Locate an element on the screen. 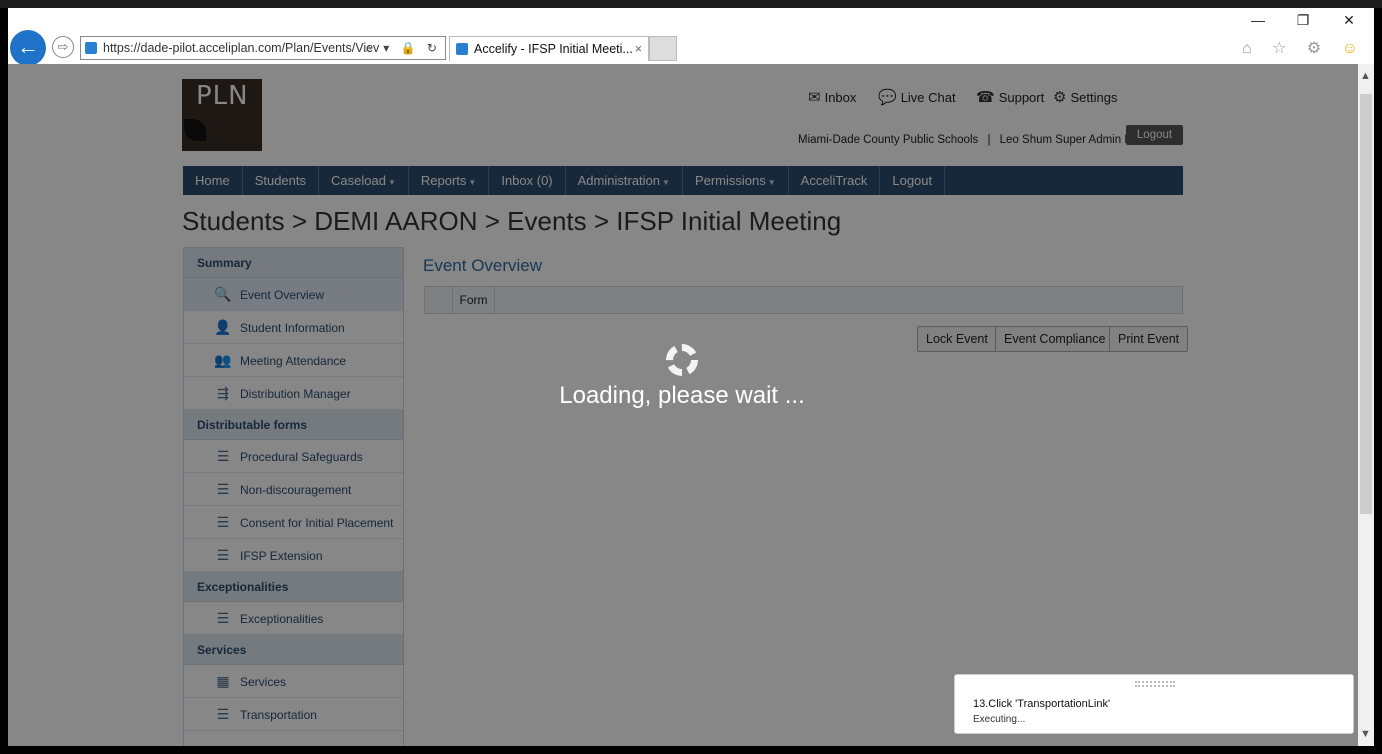 The width and height of the screenshot is (1382, 754). new-tab-button is located at coordinates (663, 48).